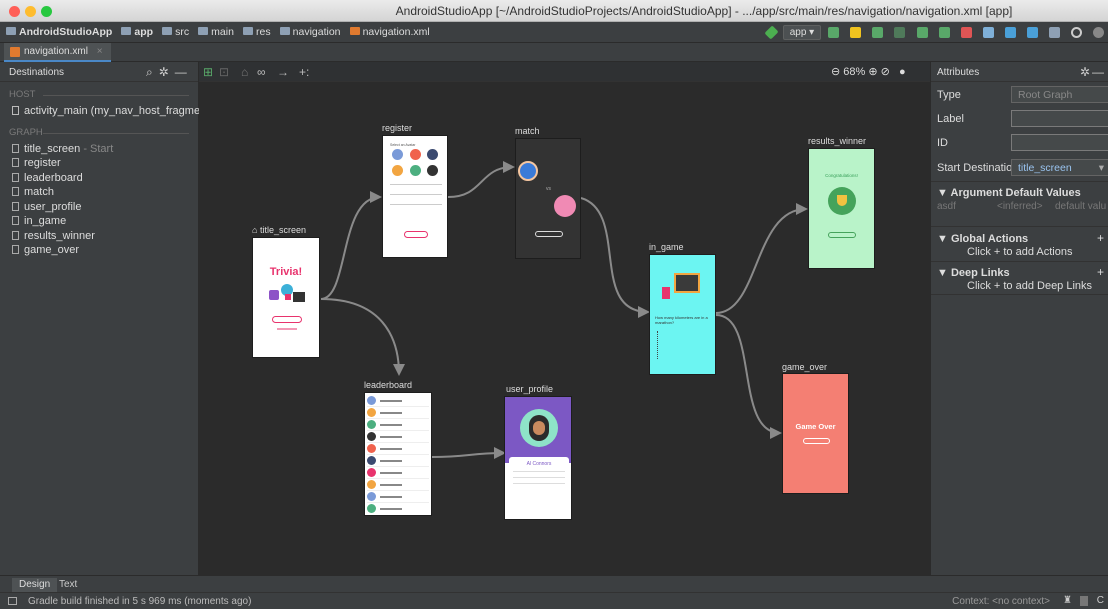 The image size is (1108, 609). I want to click on profile-icon, so click(922, 32).